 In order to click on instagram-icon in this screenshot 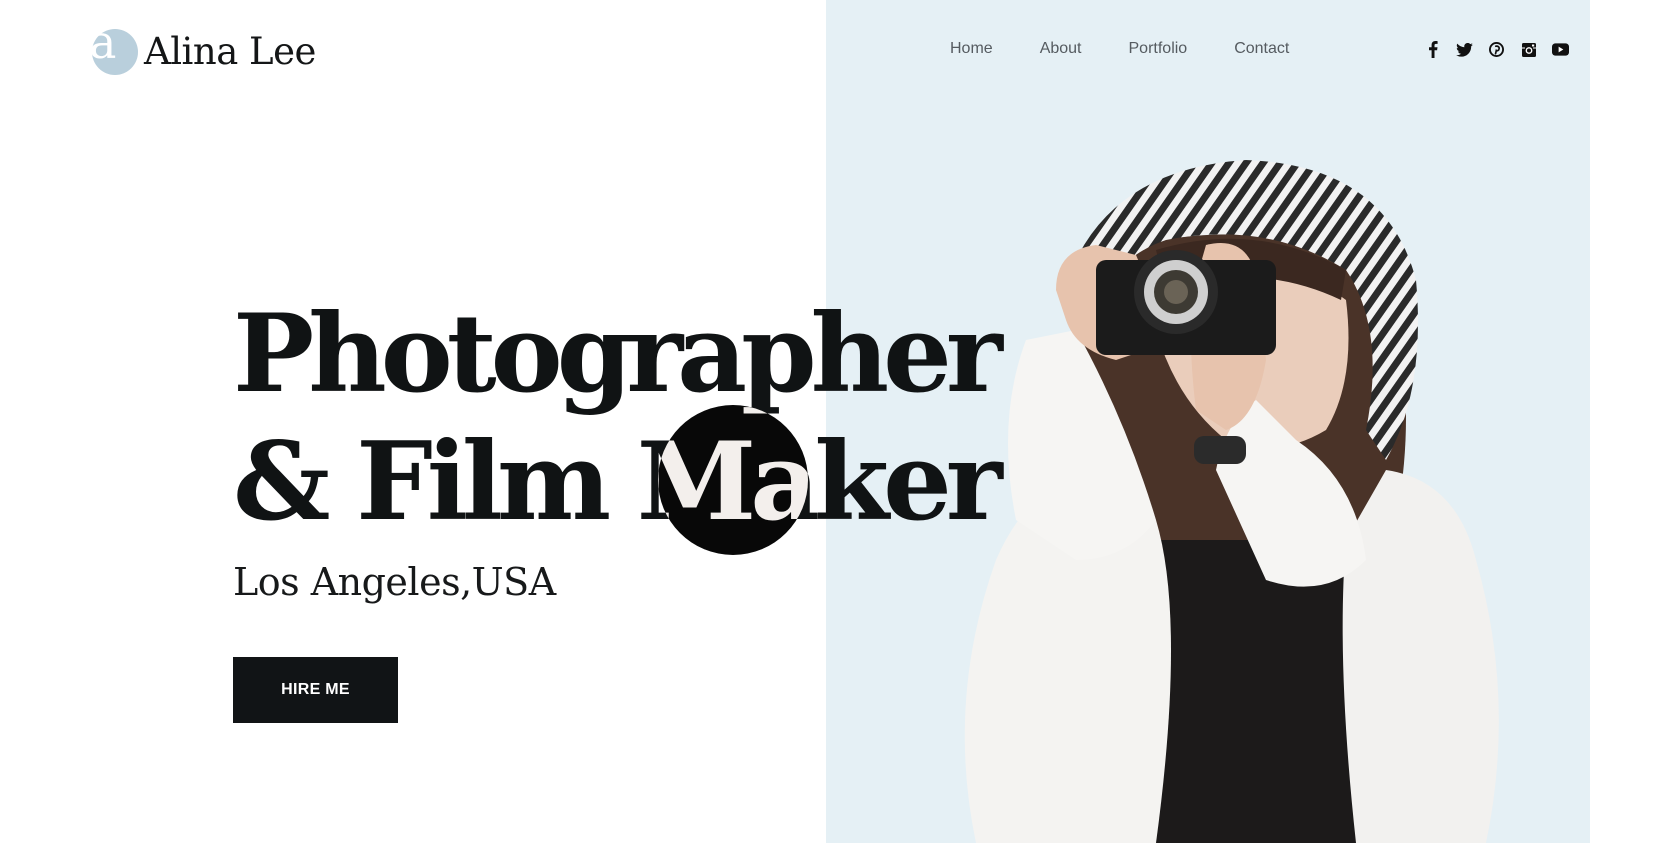, I will do `click(1528, 49)`.